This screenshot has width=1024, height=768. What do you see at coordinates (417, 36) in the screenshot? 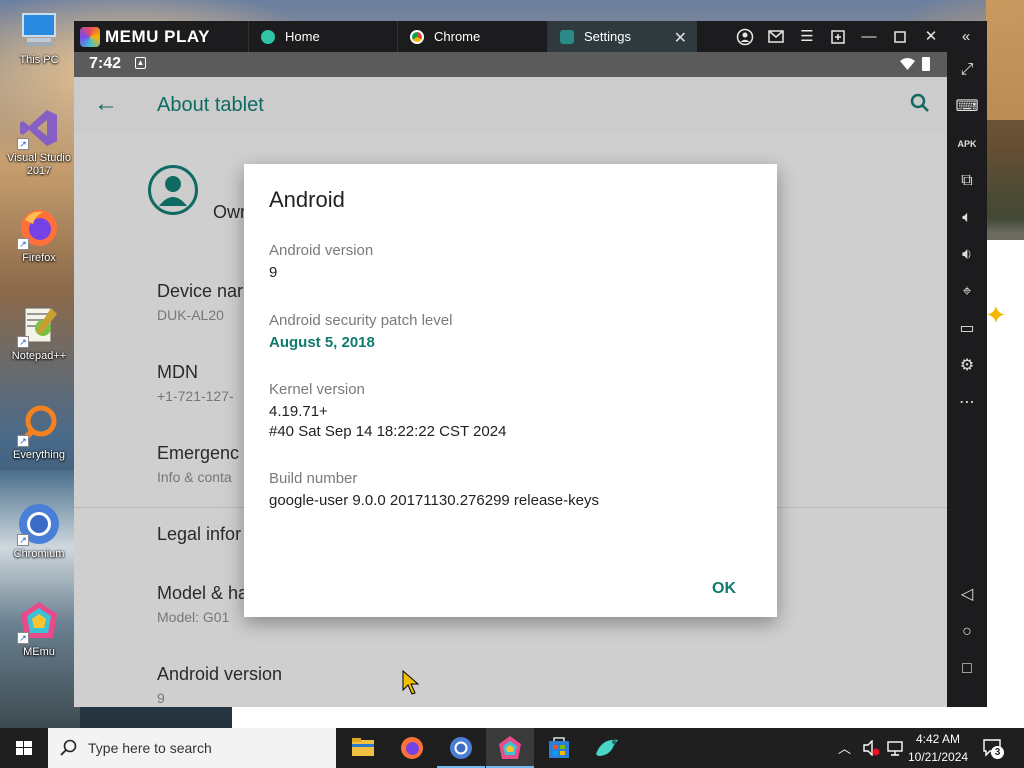
I see `chrome-icon` at bounding box center [417, 36].